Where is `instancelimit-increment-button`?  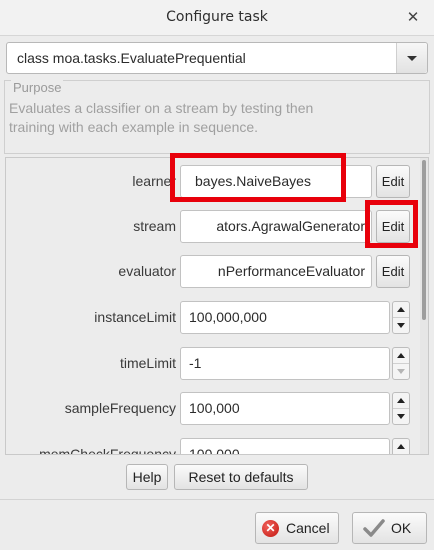 instancelimit-increment-button is located at coordinates (401, 310).